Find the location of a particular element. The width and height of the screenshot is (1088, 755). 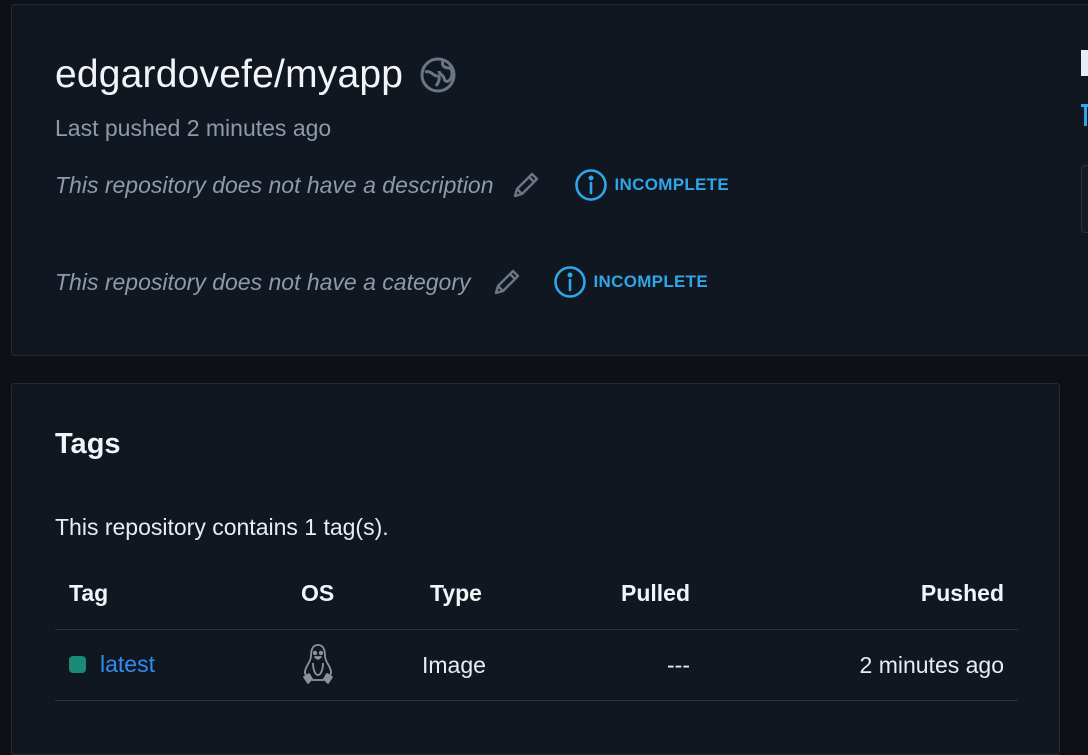

edit-category-pencil-icon is located at coordinates (507, 282).